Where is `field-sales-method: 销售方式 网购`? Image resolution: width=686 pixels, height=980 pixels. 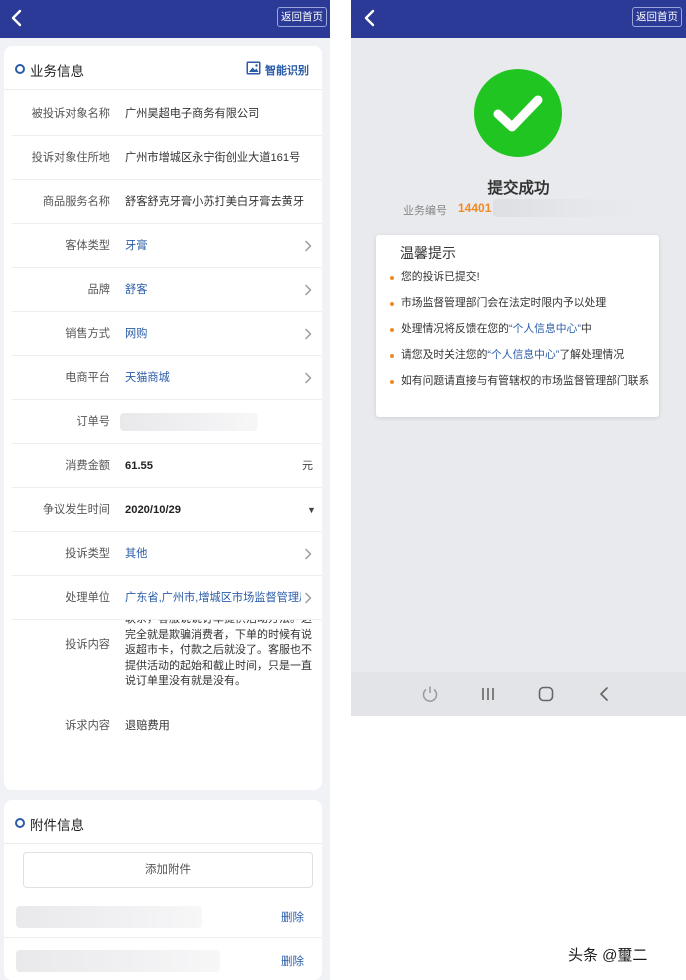
field-sales-method: 销售方式 网购 is located at coordinates (167, 334).